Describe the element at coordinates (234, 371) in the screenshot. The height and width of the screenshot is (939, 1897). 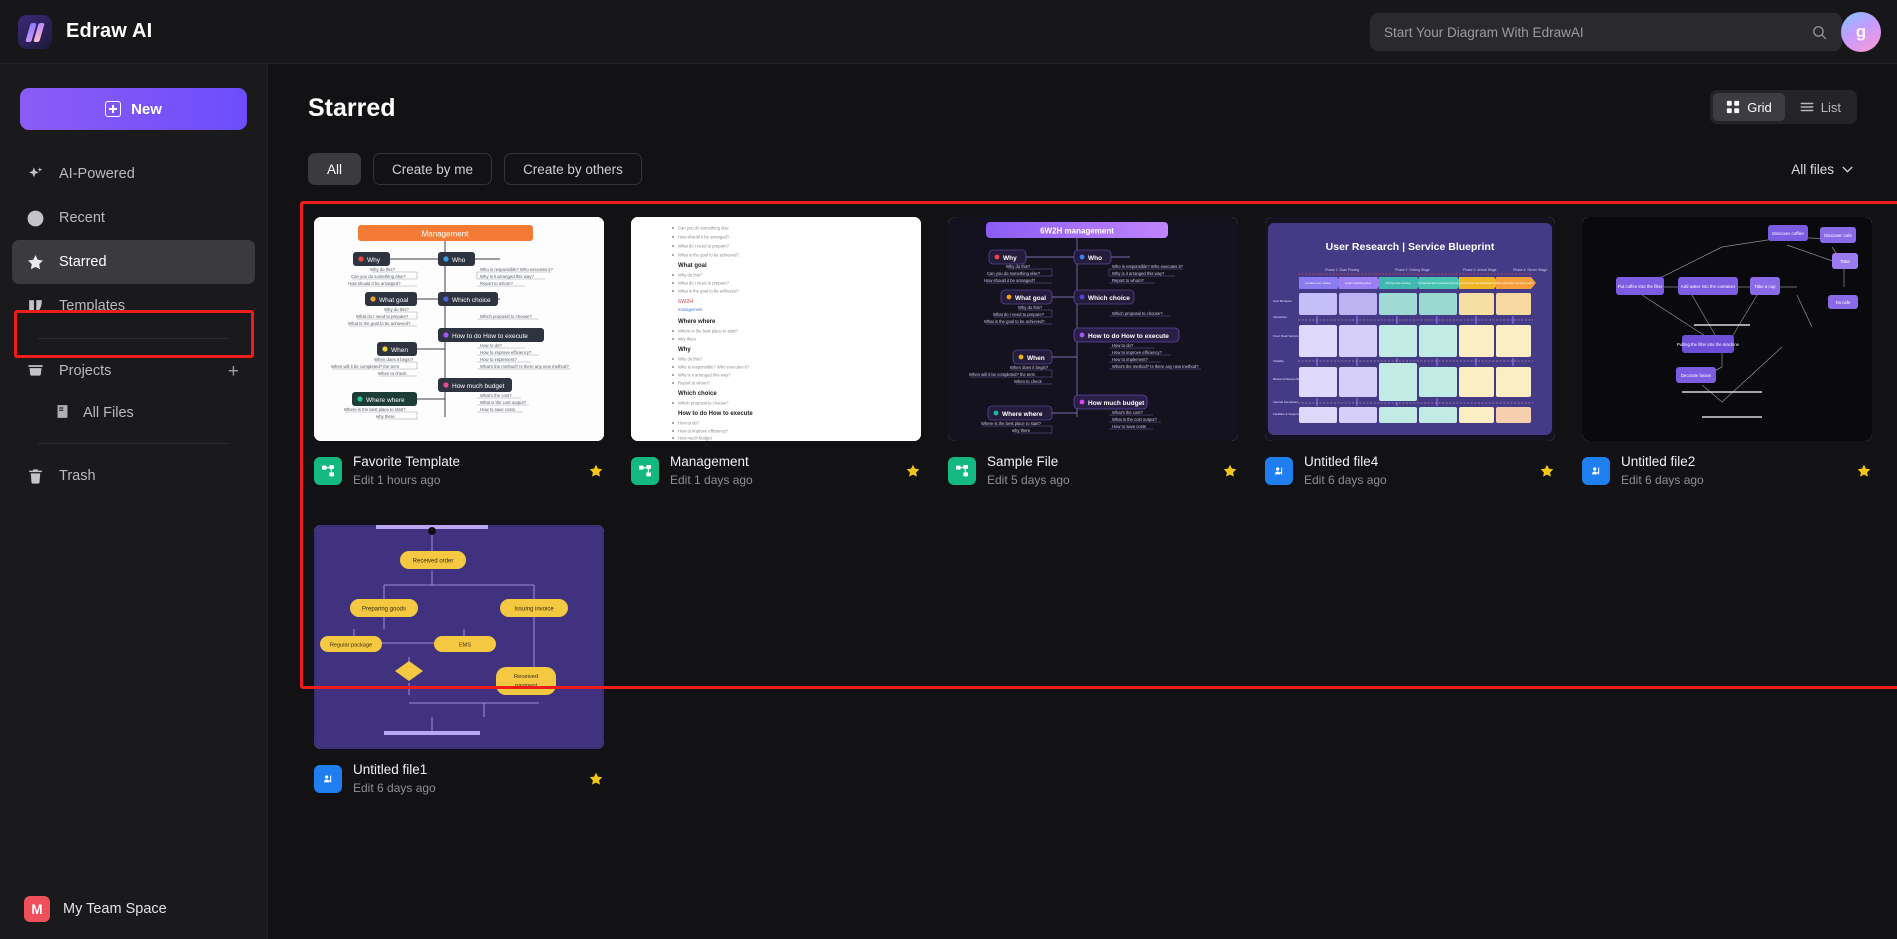
I see `plus-icon: +` at that location.